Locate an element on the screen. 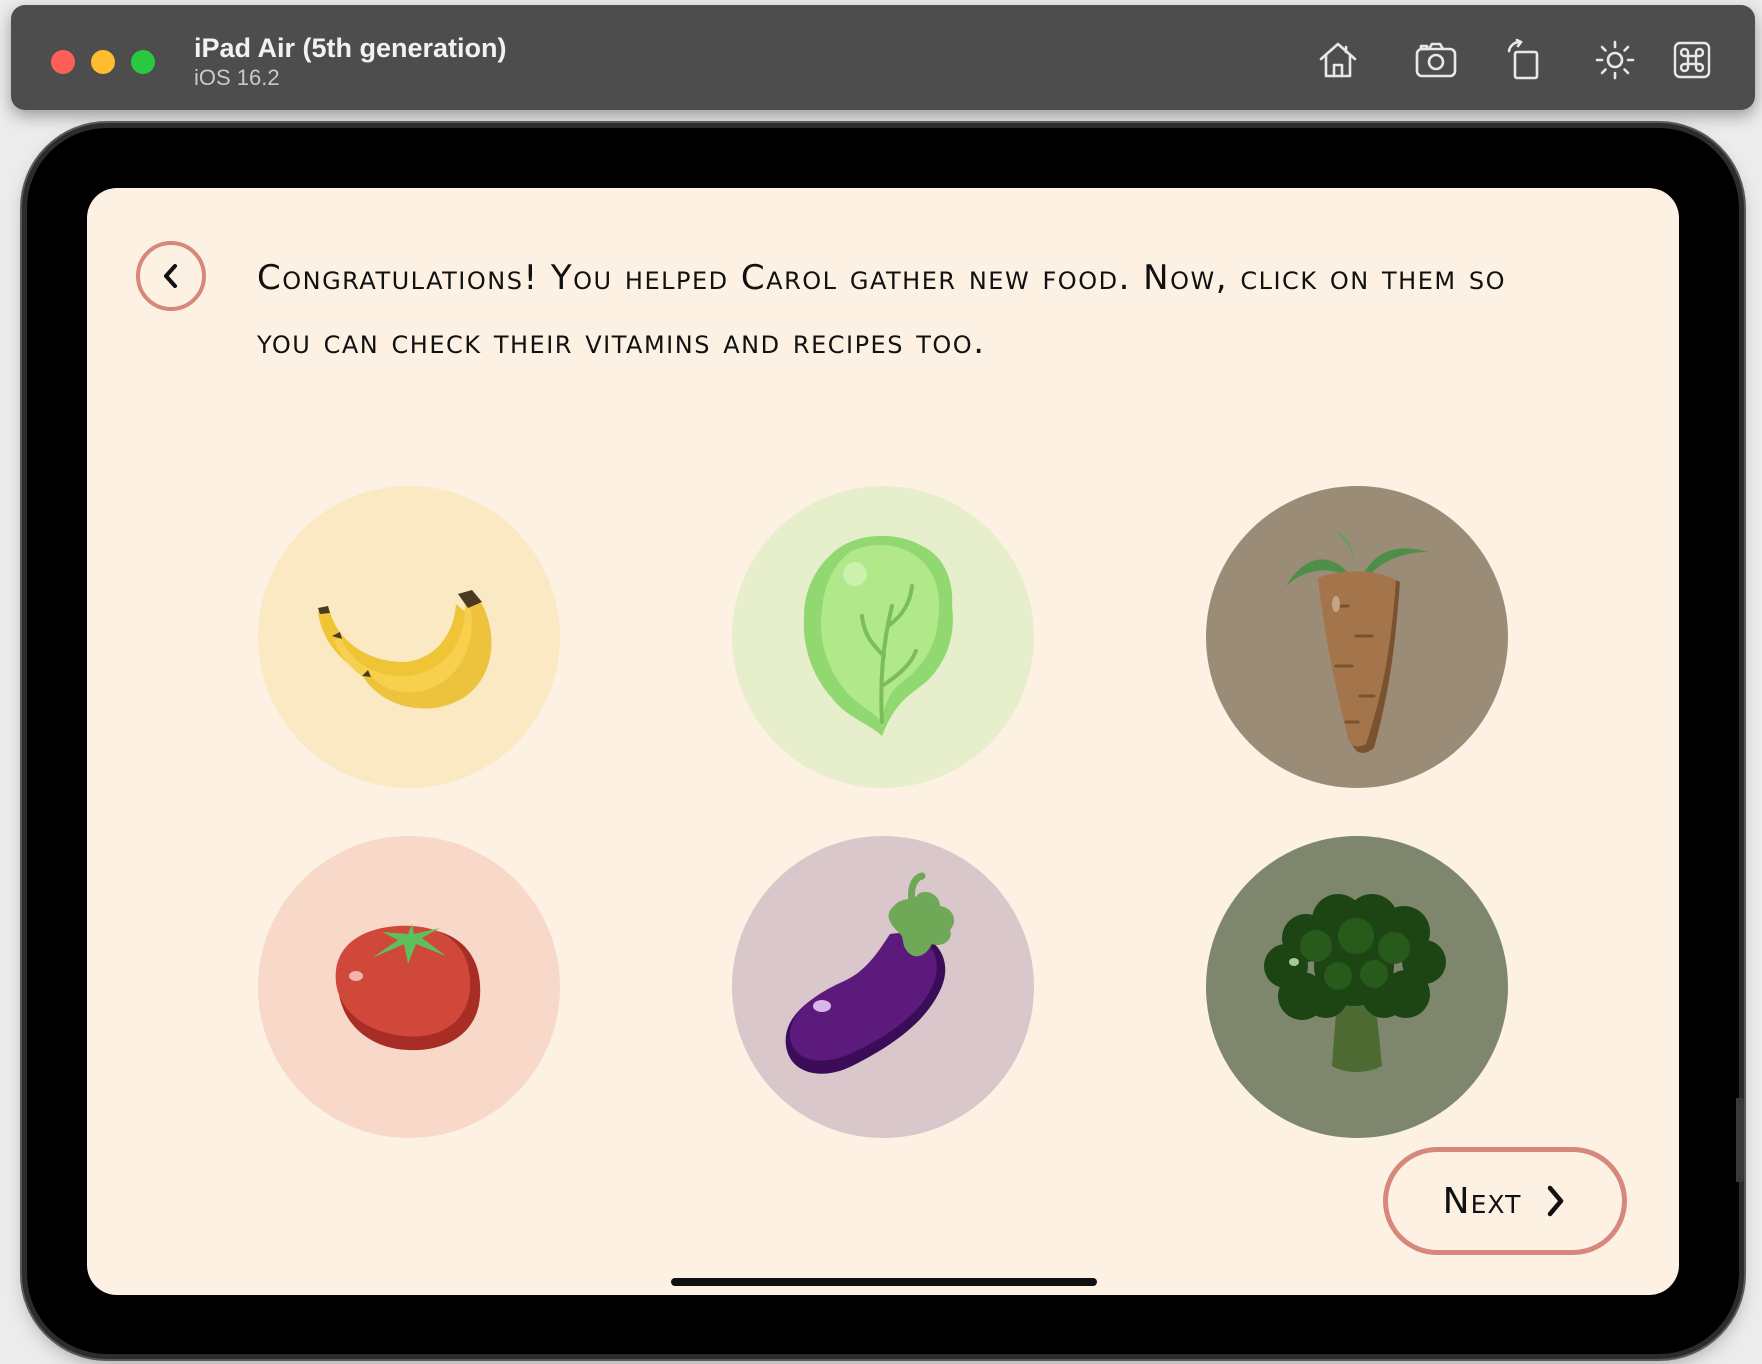  broccoli-icon is located at coordinates (1357, 987).